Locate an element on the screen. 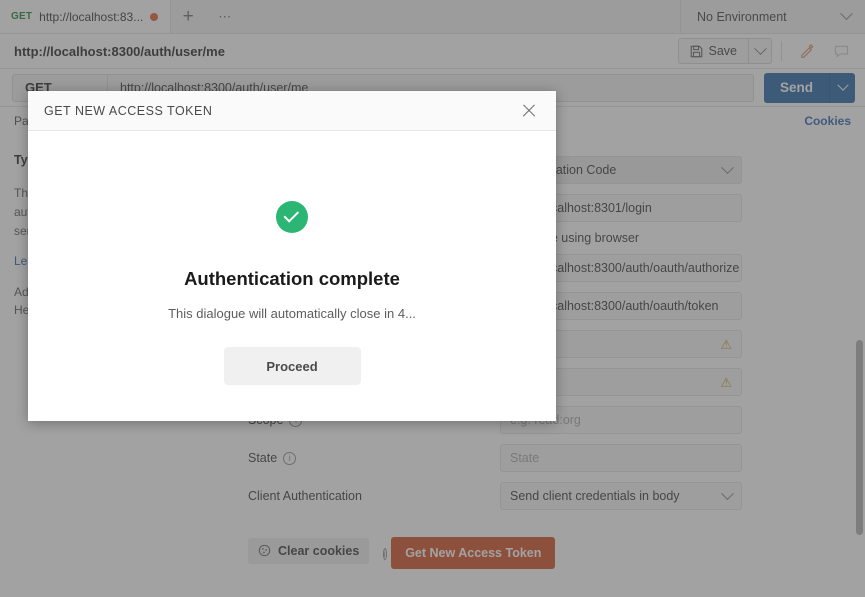  success-check-icon is located at coordinates (292, 217).